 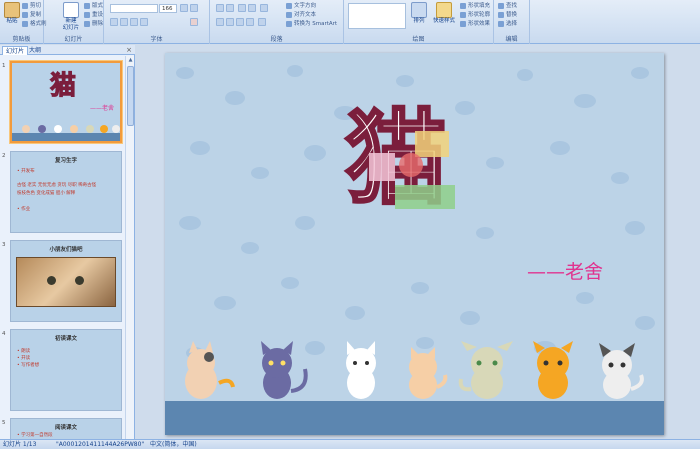 What do you see at coordinates (475, 15) in the screenshot?
I see `shape-outline-button: 形状轮廓` at bounding box center [475, 15].